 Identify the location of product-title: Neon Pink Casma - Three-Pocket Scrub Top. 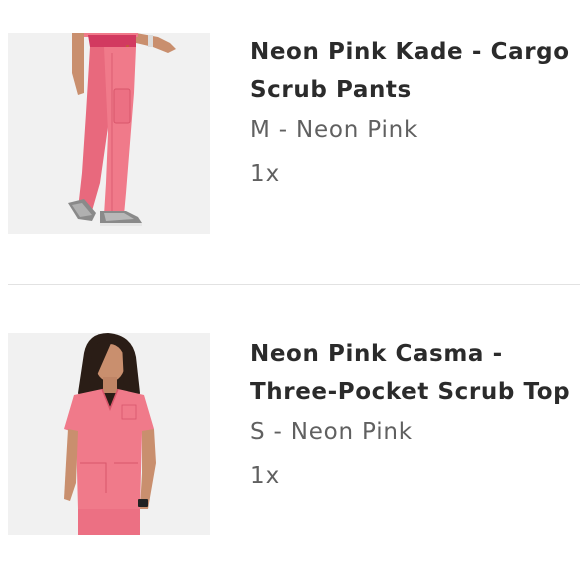
(415, 373).